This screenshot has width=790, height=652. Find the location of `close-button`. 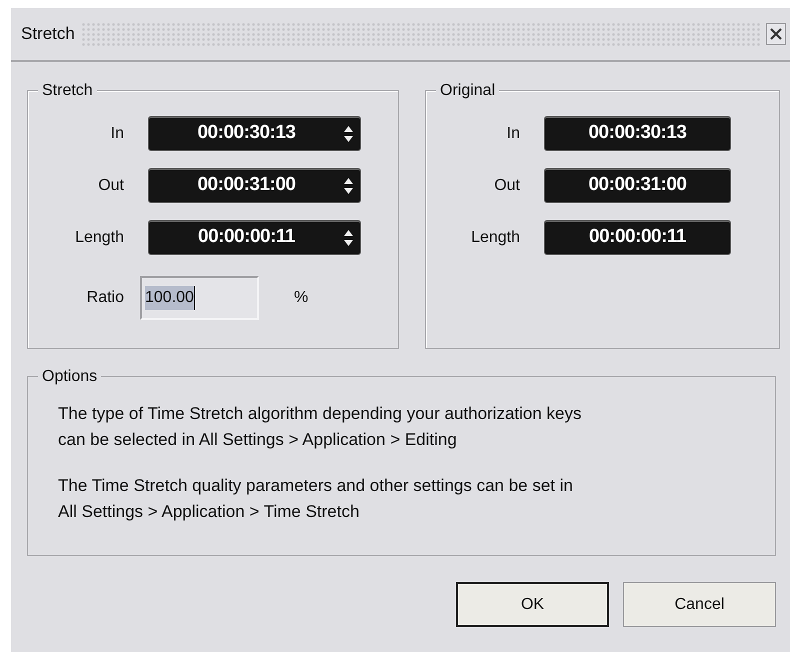

close-button is located at coordinates (776, 34).